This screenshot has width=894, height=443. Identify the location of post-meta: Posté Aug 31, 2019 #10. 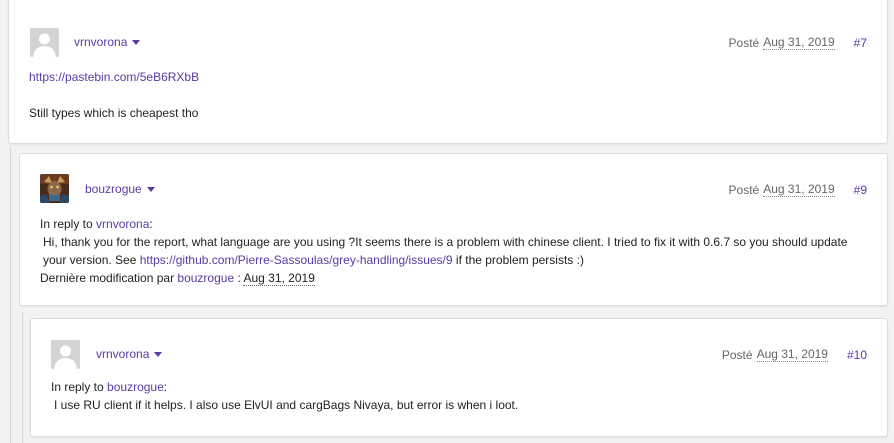
(794, 354).